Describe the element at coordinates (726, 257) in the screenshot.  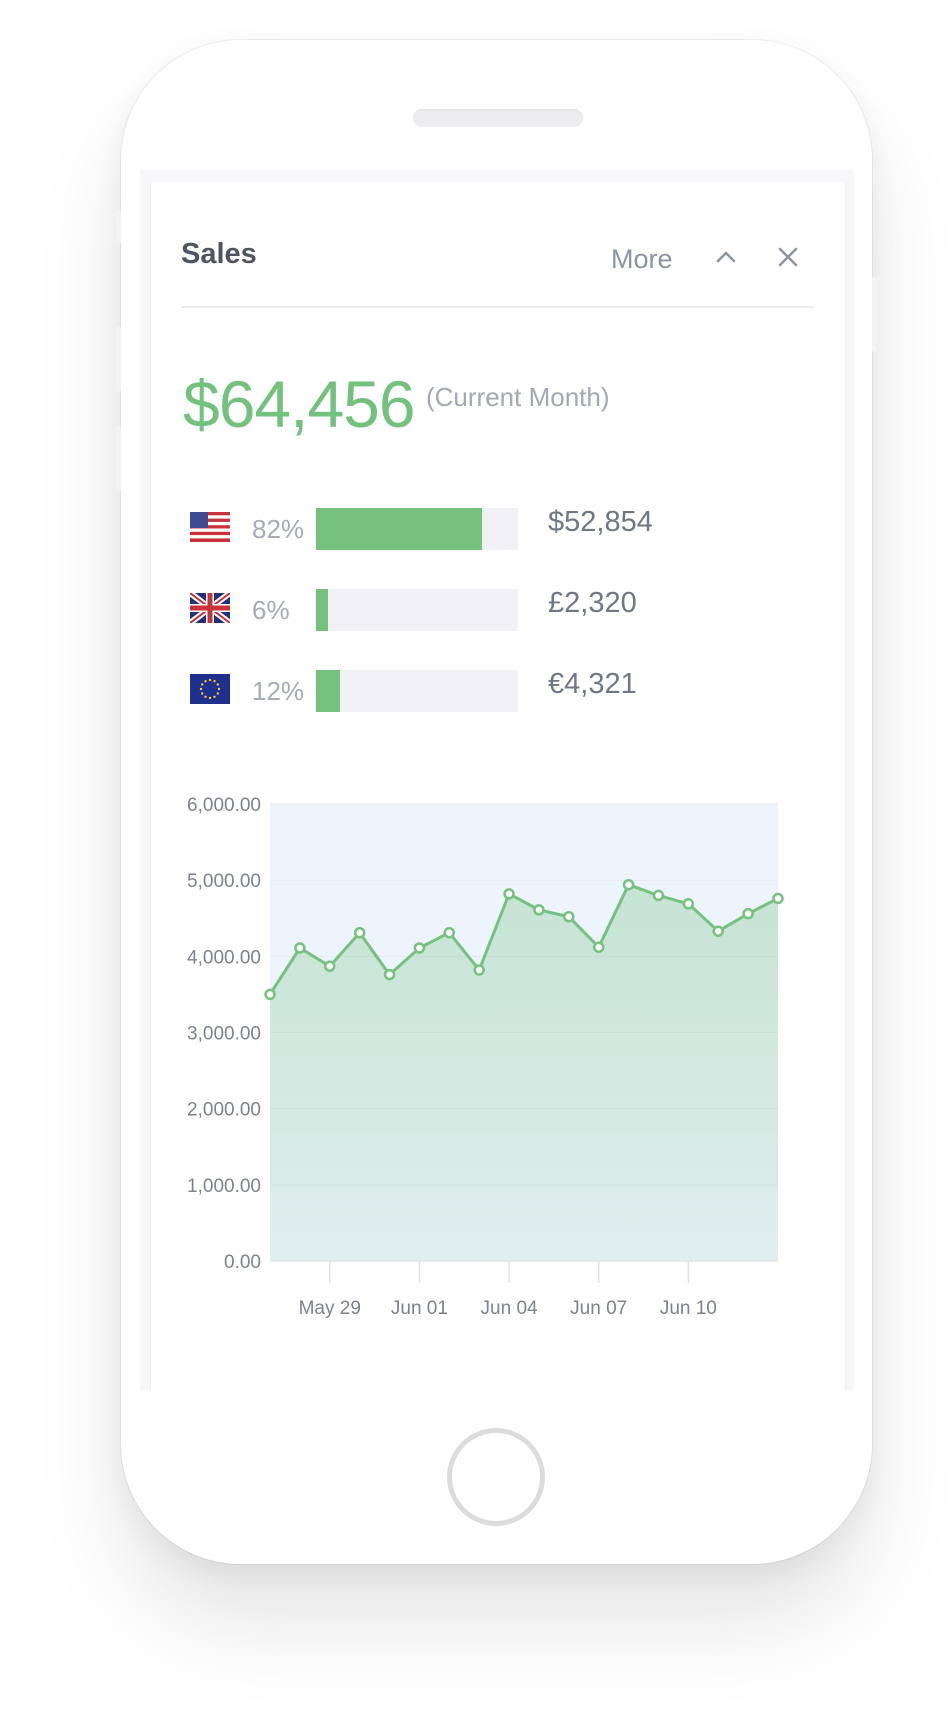
I see `chevron-up-icon` at that location.